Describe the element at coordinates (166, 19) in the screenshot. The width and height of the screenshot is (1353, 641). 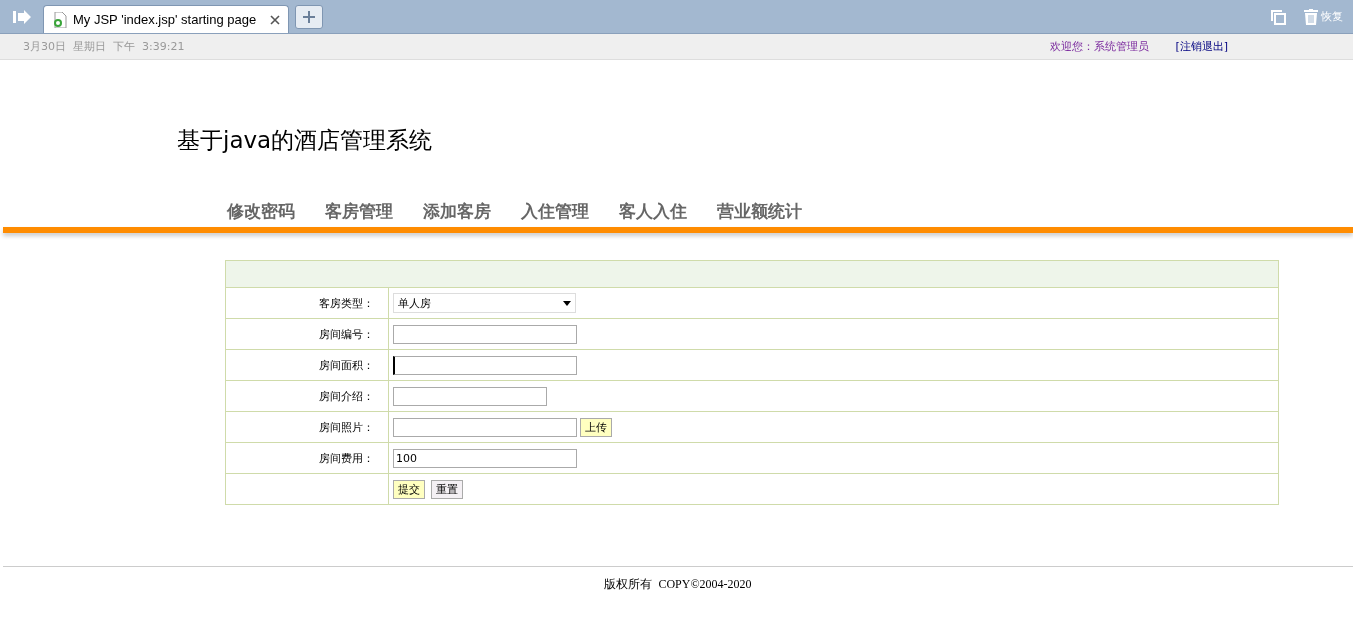
I see `browser-tab: My JSP 'index.jsp' starting page` at that location.